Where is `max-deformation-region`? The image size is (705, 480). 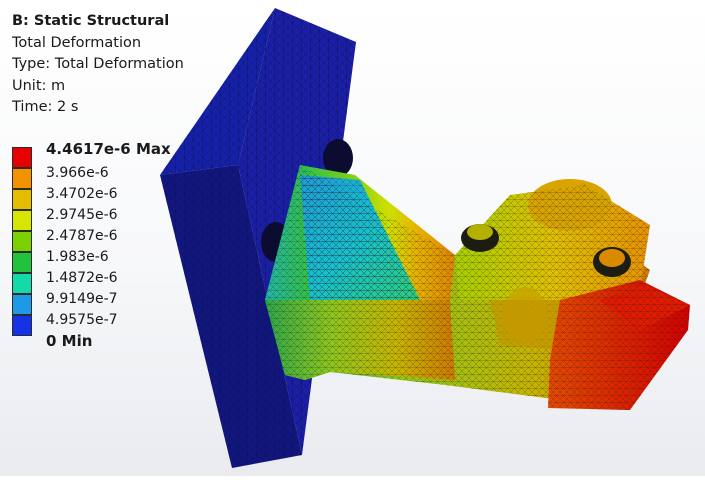 max-deformation-region is located at coordinates (619, 345).